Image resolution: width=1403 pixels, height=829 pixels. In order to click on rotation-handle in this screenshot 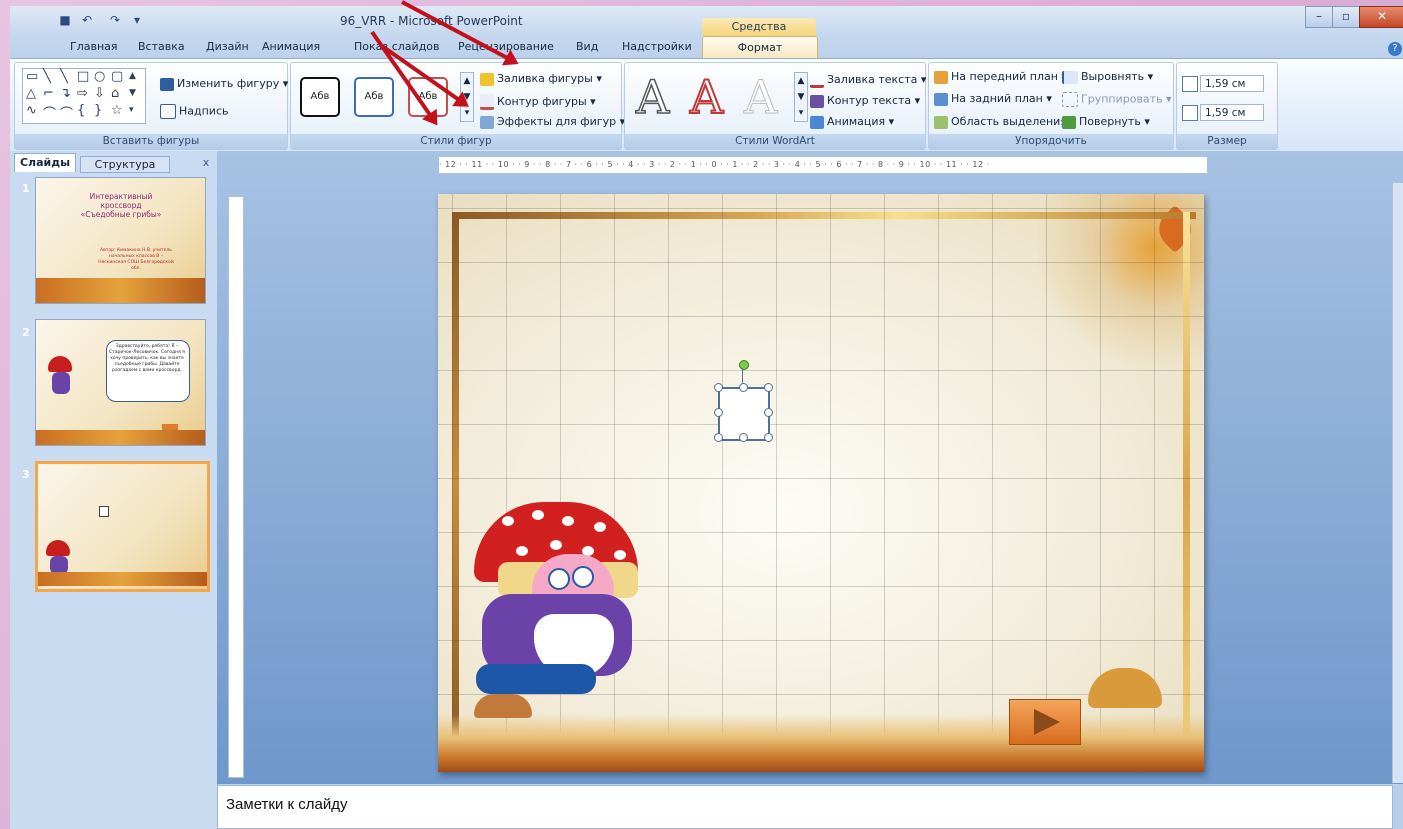, I will do `click(744, 365)`.